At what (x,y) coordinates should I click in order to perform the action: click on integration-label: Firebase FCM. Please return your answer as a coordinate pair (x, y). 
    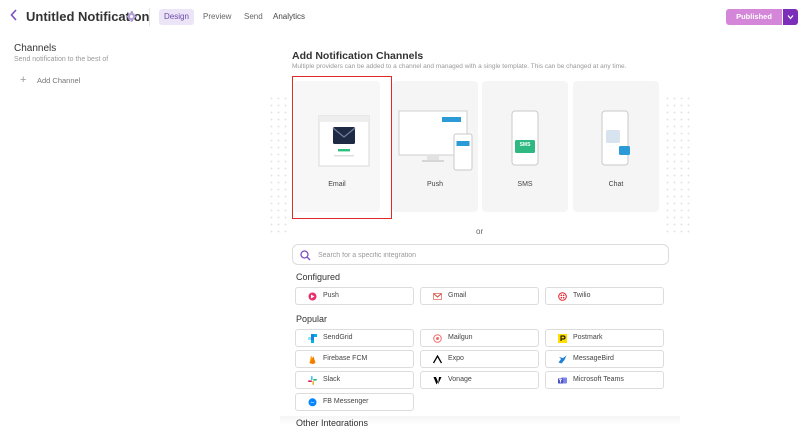
    Looking at the image, I should click on (345, 358).